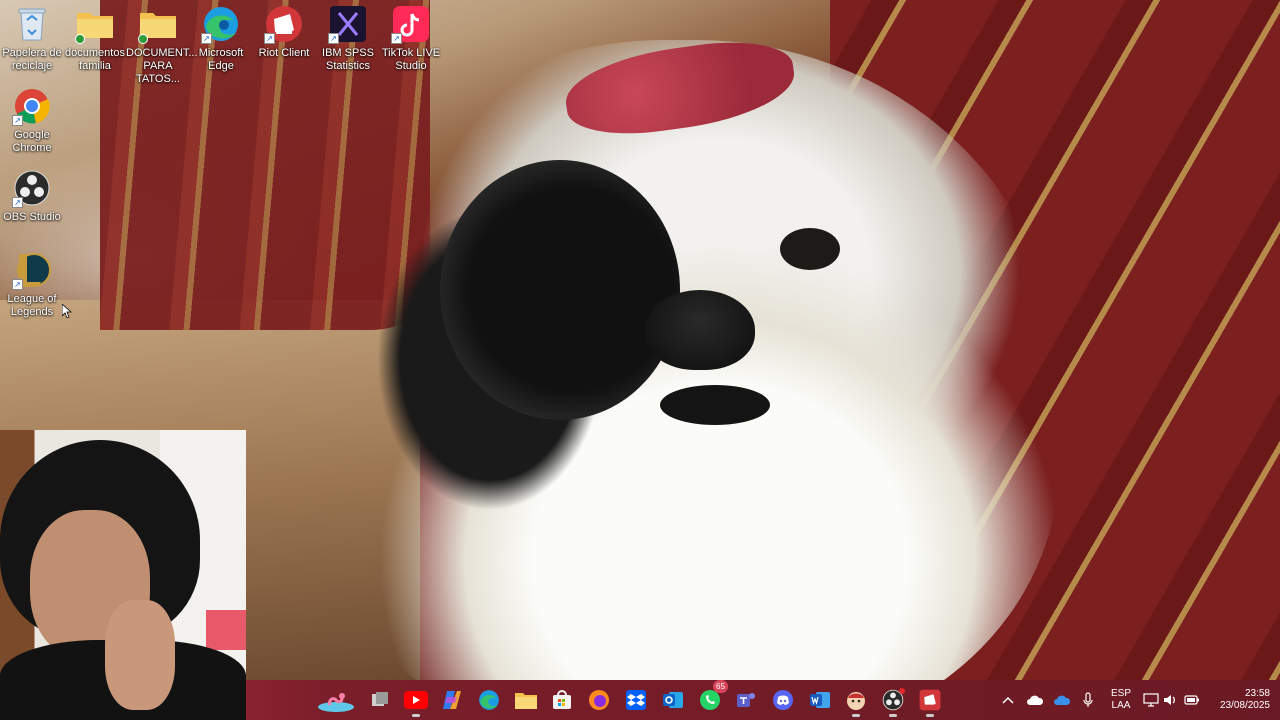 The width and height of the screenshot is (1280, 720). Describe the element at coordinates (284, 24) in the screenshot. I see `riot-client-icon: ↗` at that location.